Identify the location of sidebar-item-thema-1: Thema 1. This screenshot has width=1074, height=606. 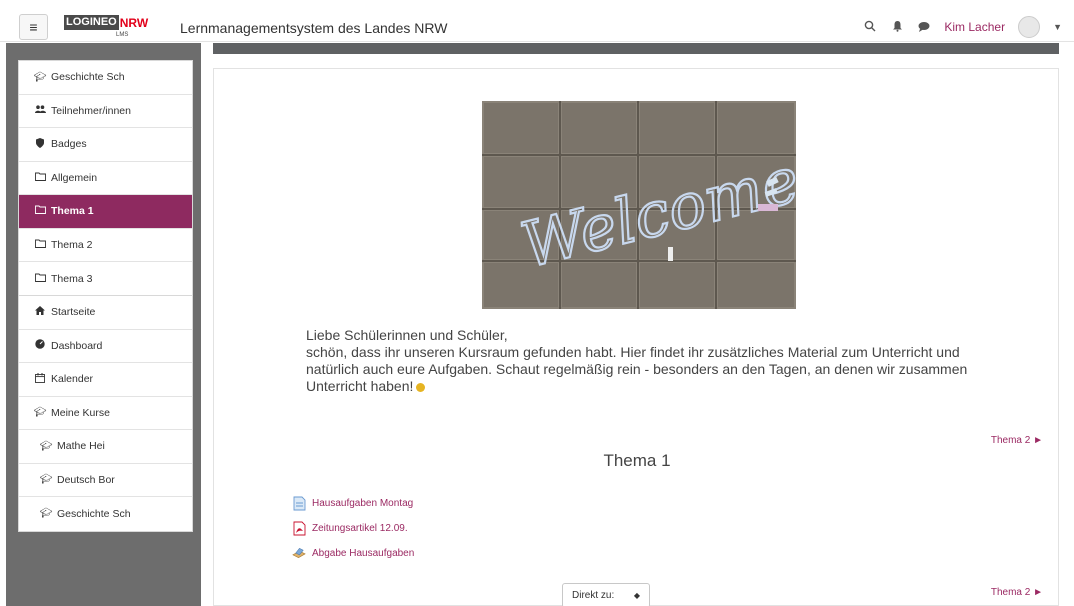
(105, 212).